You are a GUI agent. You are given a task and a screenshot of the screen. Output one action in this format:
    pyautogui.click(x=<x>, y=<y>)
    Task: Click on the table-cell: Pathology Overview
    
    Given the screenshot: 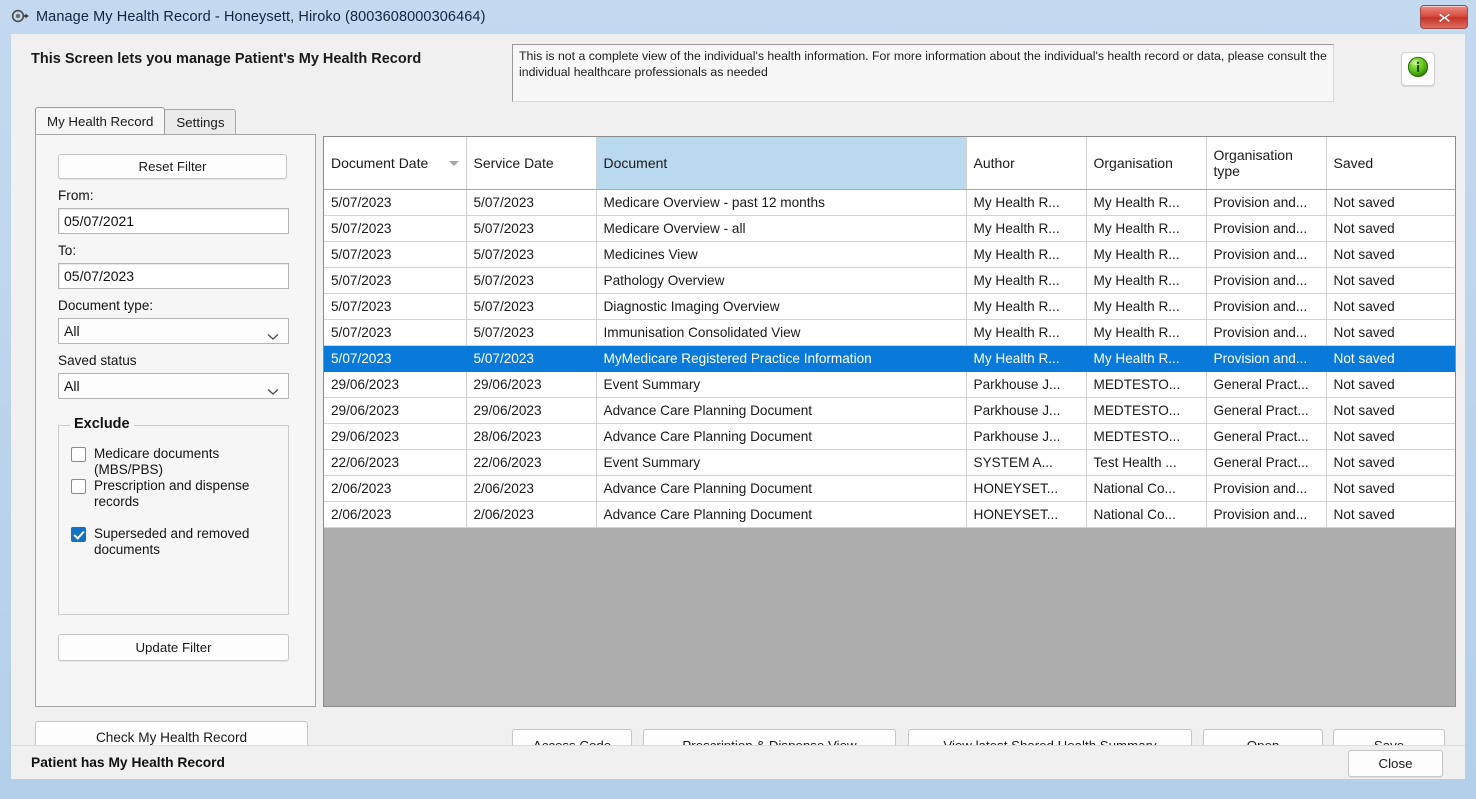 What is the action you would take?
    pyautogui.click(x=781, y=280)
    